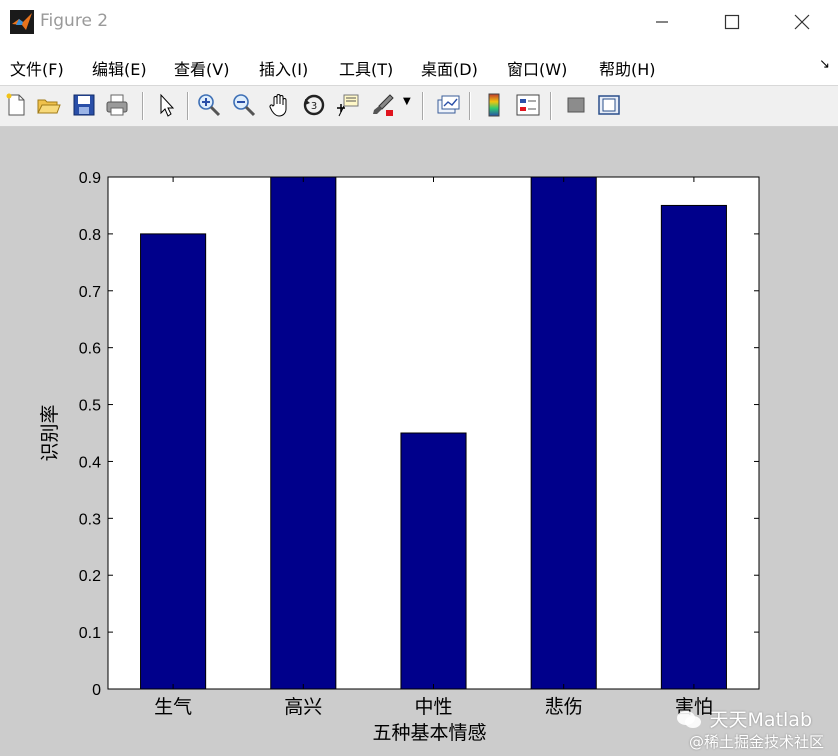 This screenshot has height=756, width=838. Describe the element at coordinates (37, 68) in the screenshot. I see `menu-file: 文件(F)` at that location.